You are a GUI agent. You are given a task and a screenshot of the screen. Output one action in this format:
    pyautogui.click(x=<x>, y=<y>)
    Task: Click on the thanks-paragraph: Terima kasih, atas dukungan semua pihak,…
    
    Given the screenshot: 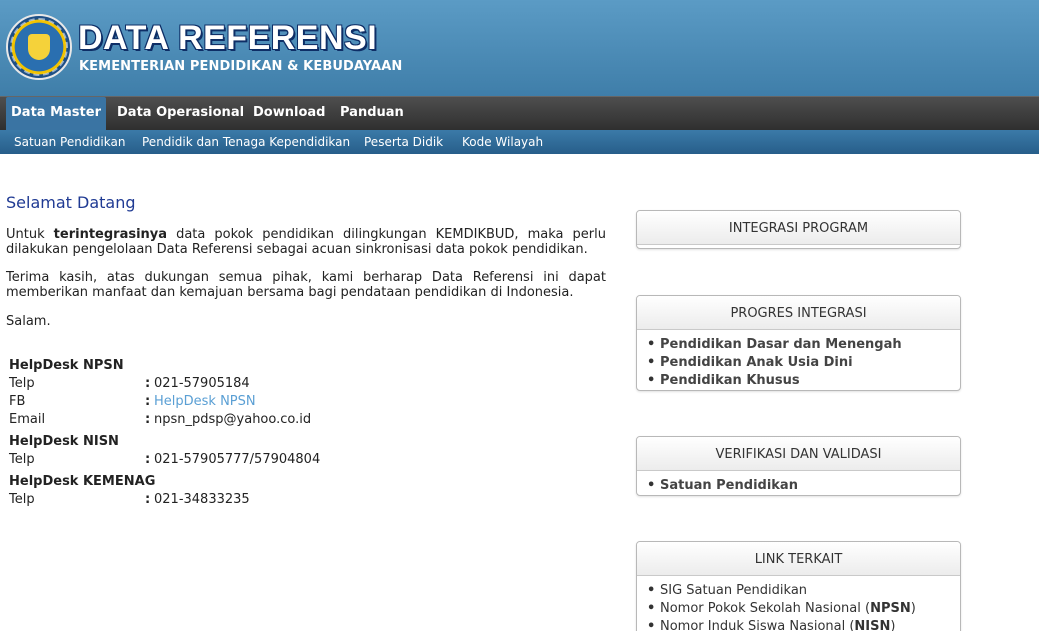 What is the action you would take?
    pyautogui.click(x=306, y=285)
    